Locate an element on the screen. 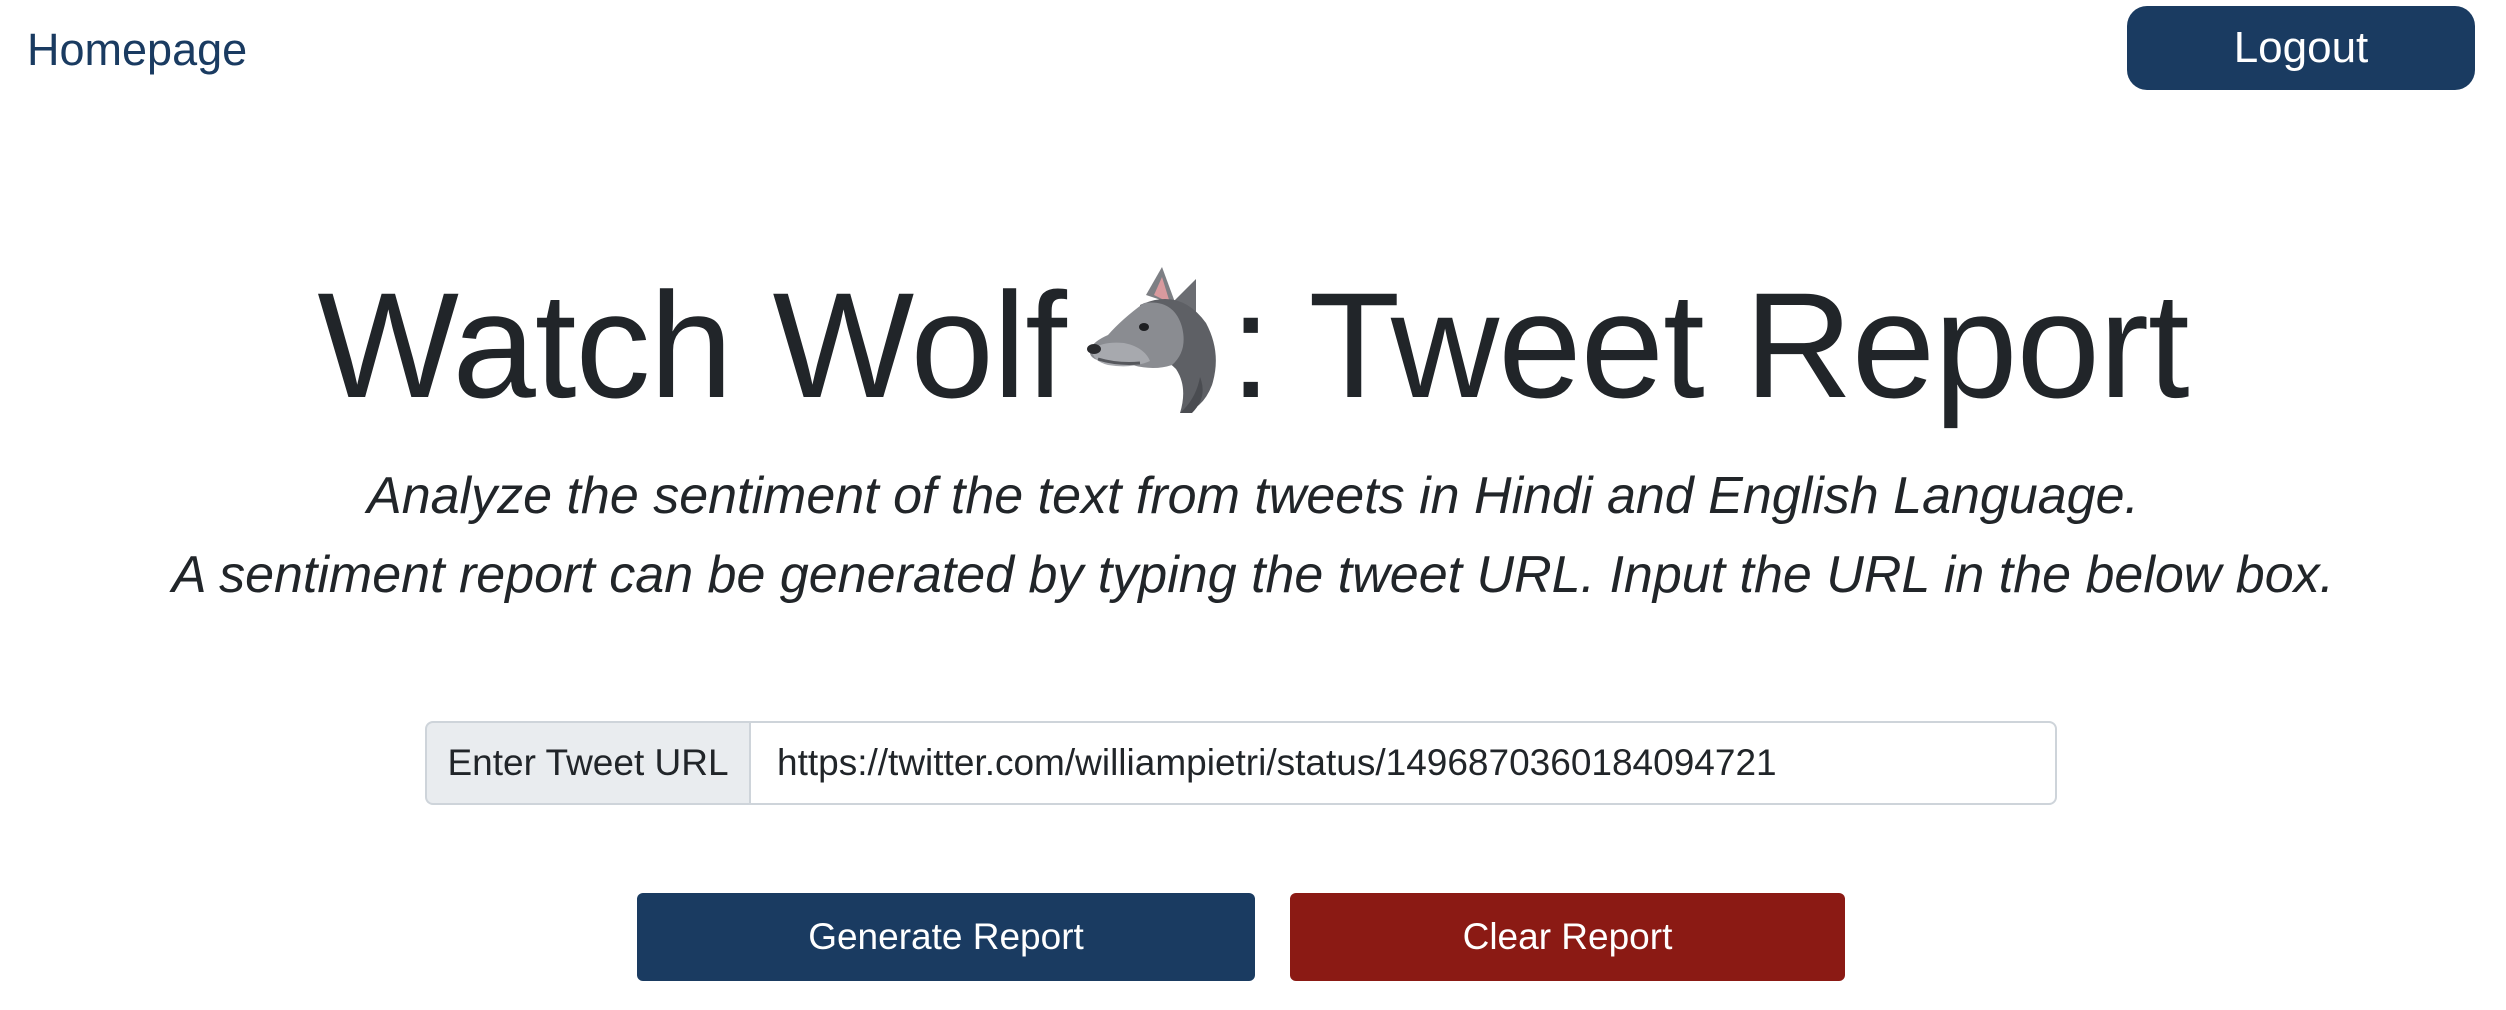 The width and height of the screenshot is (2506, 1010). url-input-label: Enter Tweet URL is located at coordinates (587, 763).